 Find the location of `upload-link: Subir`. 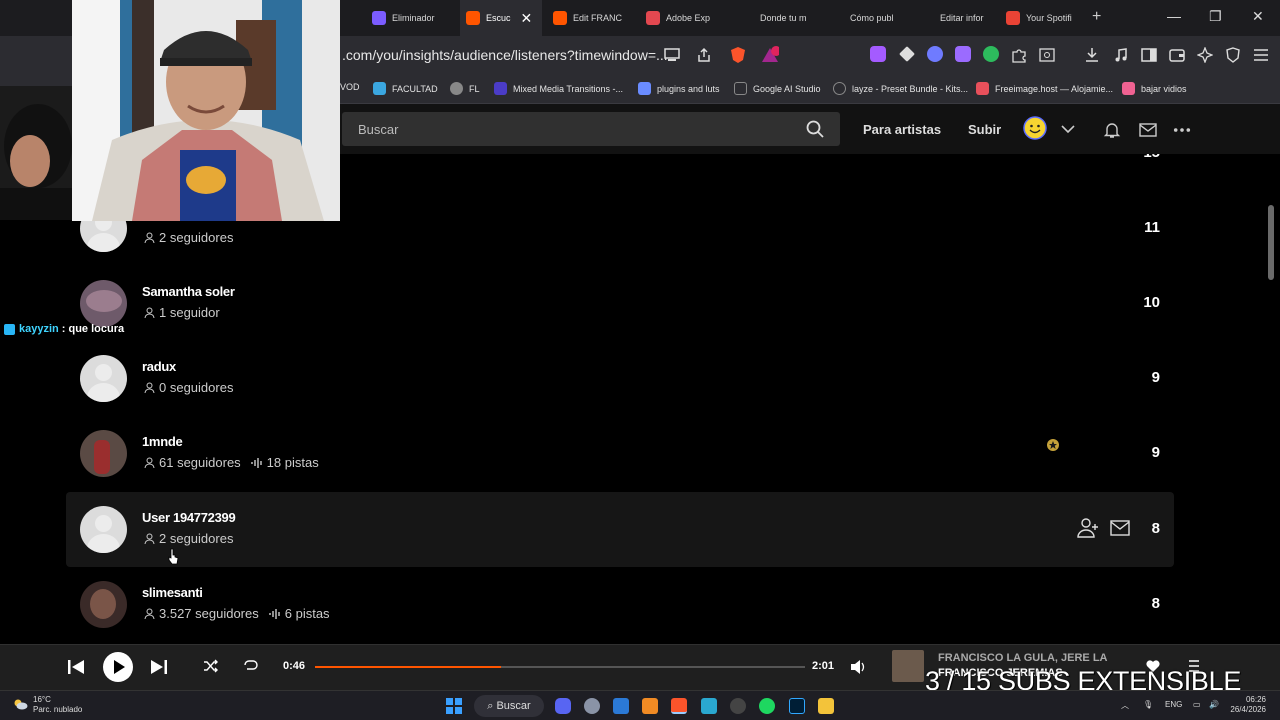

upload-link: Subir is located at coordinates (984, 129).